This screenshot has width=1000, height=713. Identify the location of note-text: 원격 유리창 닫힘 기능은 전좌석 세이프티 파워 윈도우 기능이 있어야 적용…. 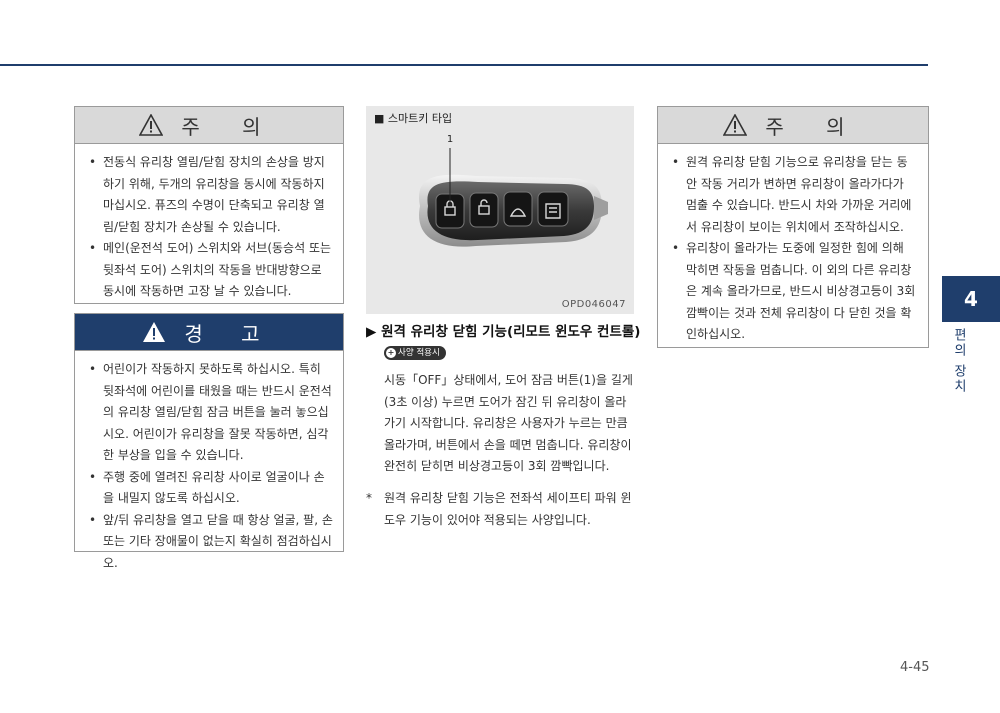
(508, 509).